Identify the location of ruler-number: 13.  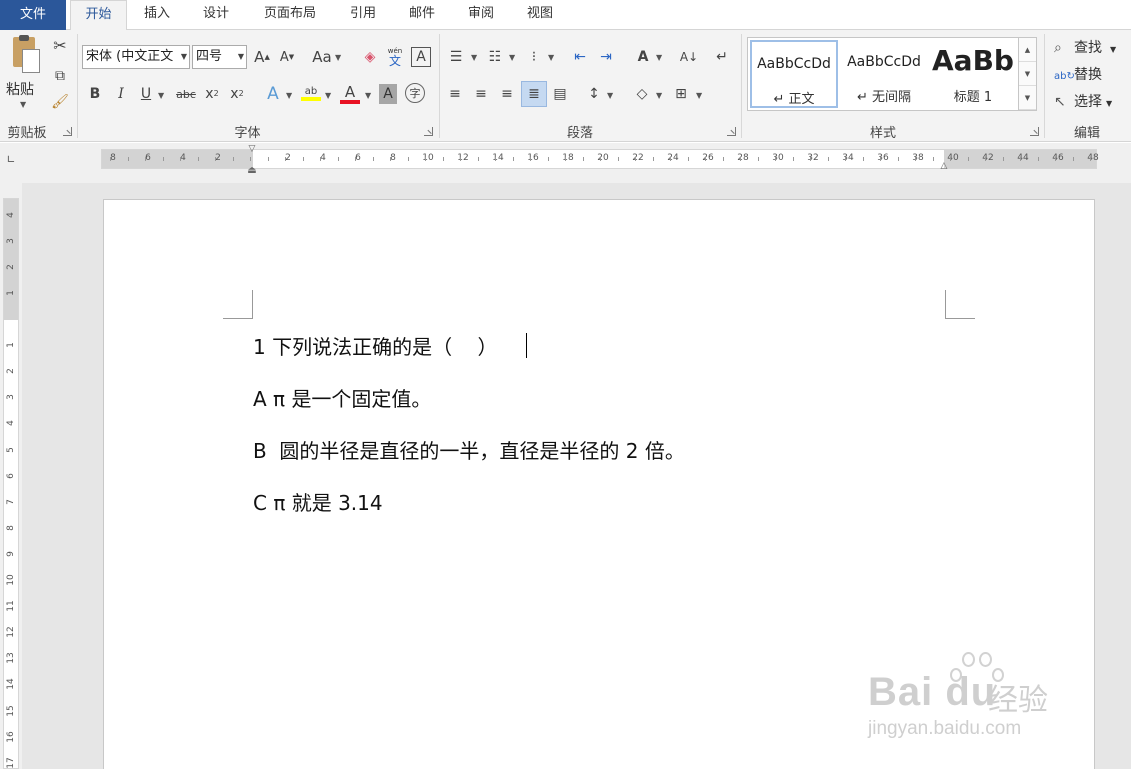
(11, 658).